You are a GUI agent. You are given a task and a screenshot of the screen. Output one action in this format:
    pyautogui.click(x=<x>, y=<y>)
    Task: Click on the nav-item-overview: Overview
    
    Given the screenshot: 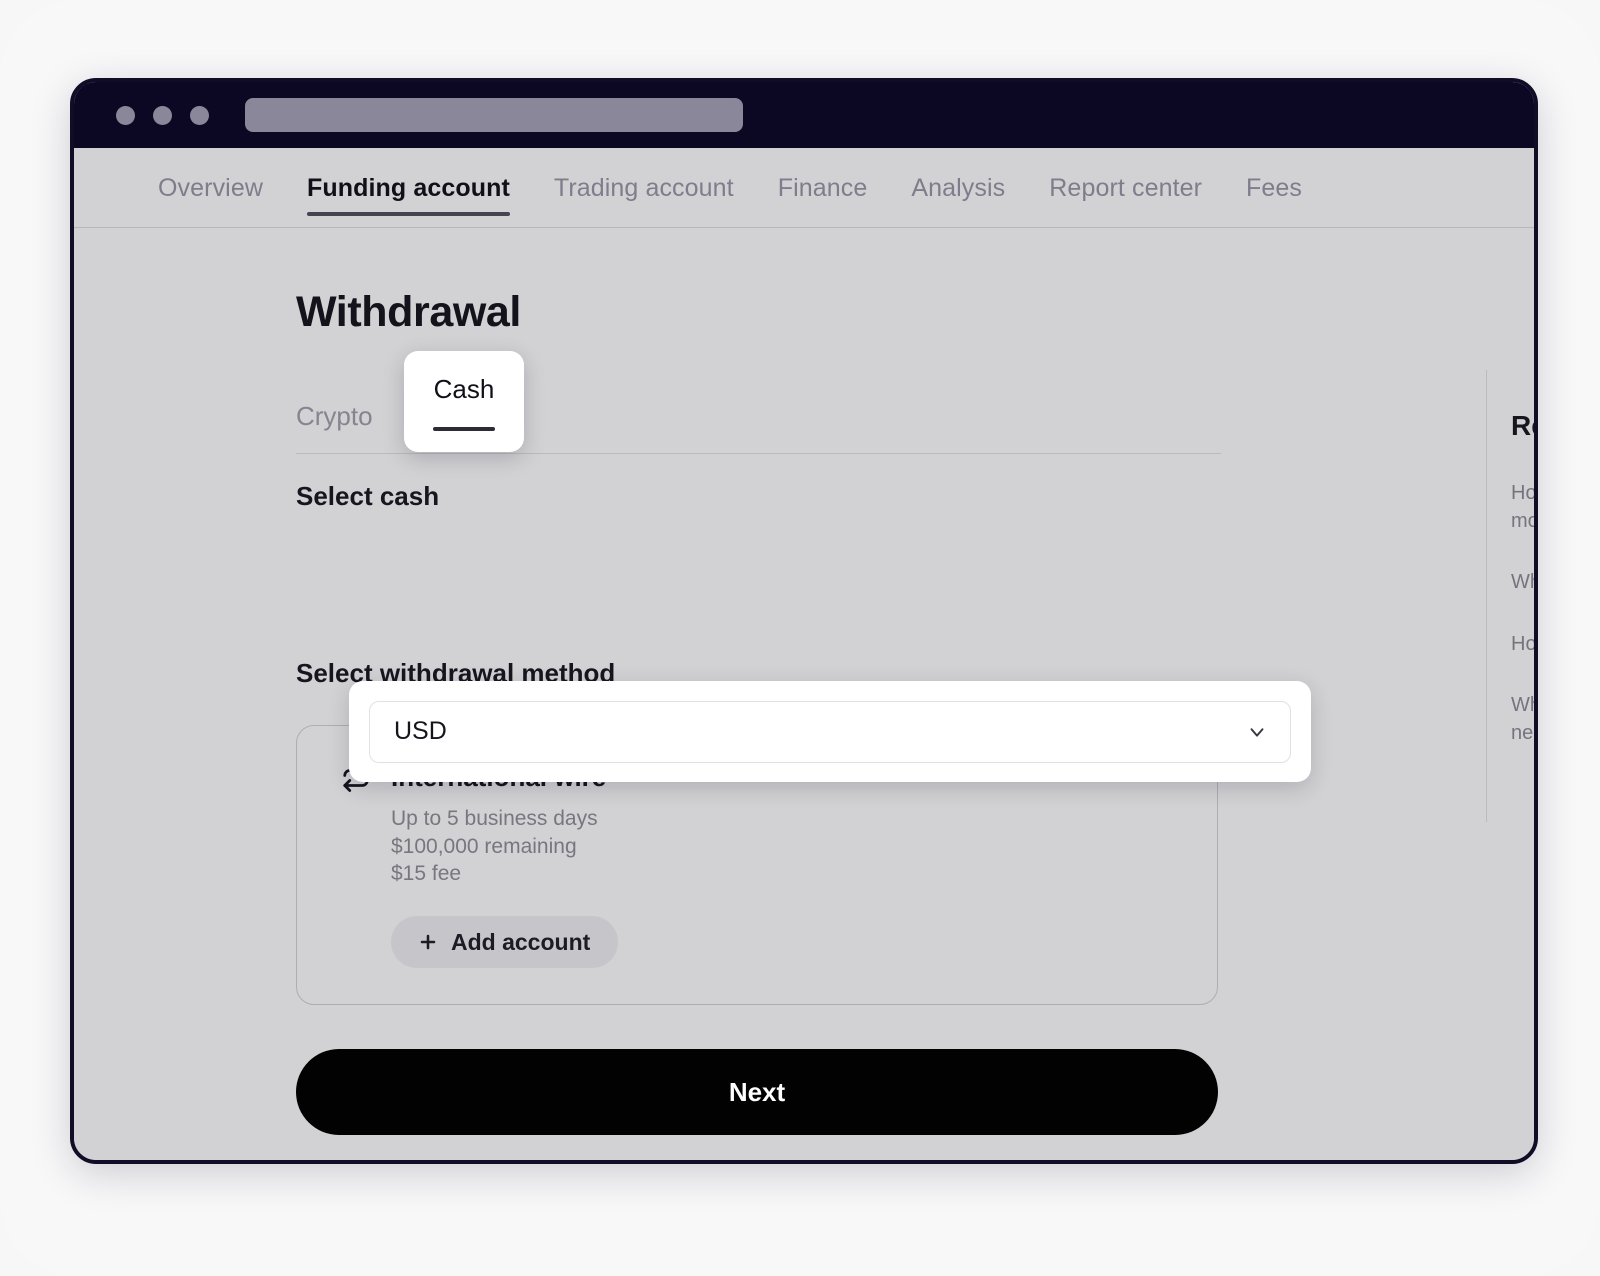 What is the action you would take?
    pyautogui.click(x=210, y=188)
    